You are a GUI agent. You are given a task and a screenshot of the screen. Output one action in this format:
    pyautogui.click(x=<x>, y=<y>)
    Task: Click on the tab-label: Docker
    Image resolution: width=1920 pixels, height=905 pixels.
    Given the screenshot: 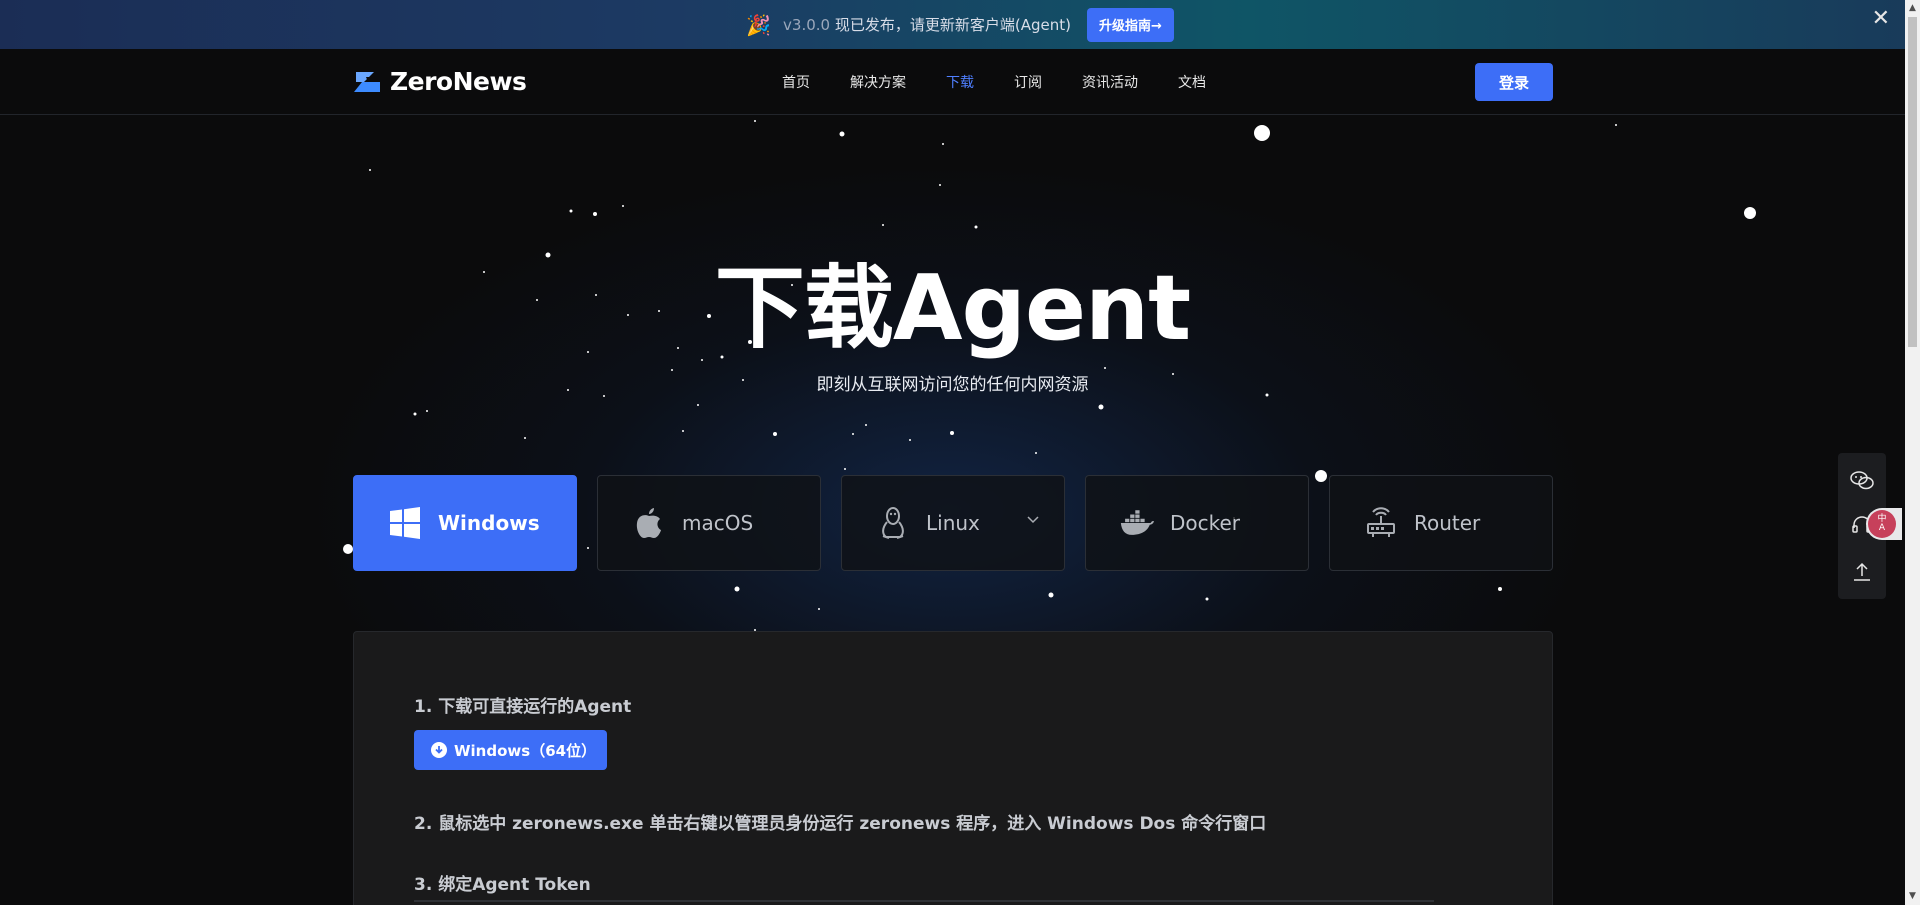 What is the action you would take?
    pyautogui.click(x=1205, y=523)
    